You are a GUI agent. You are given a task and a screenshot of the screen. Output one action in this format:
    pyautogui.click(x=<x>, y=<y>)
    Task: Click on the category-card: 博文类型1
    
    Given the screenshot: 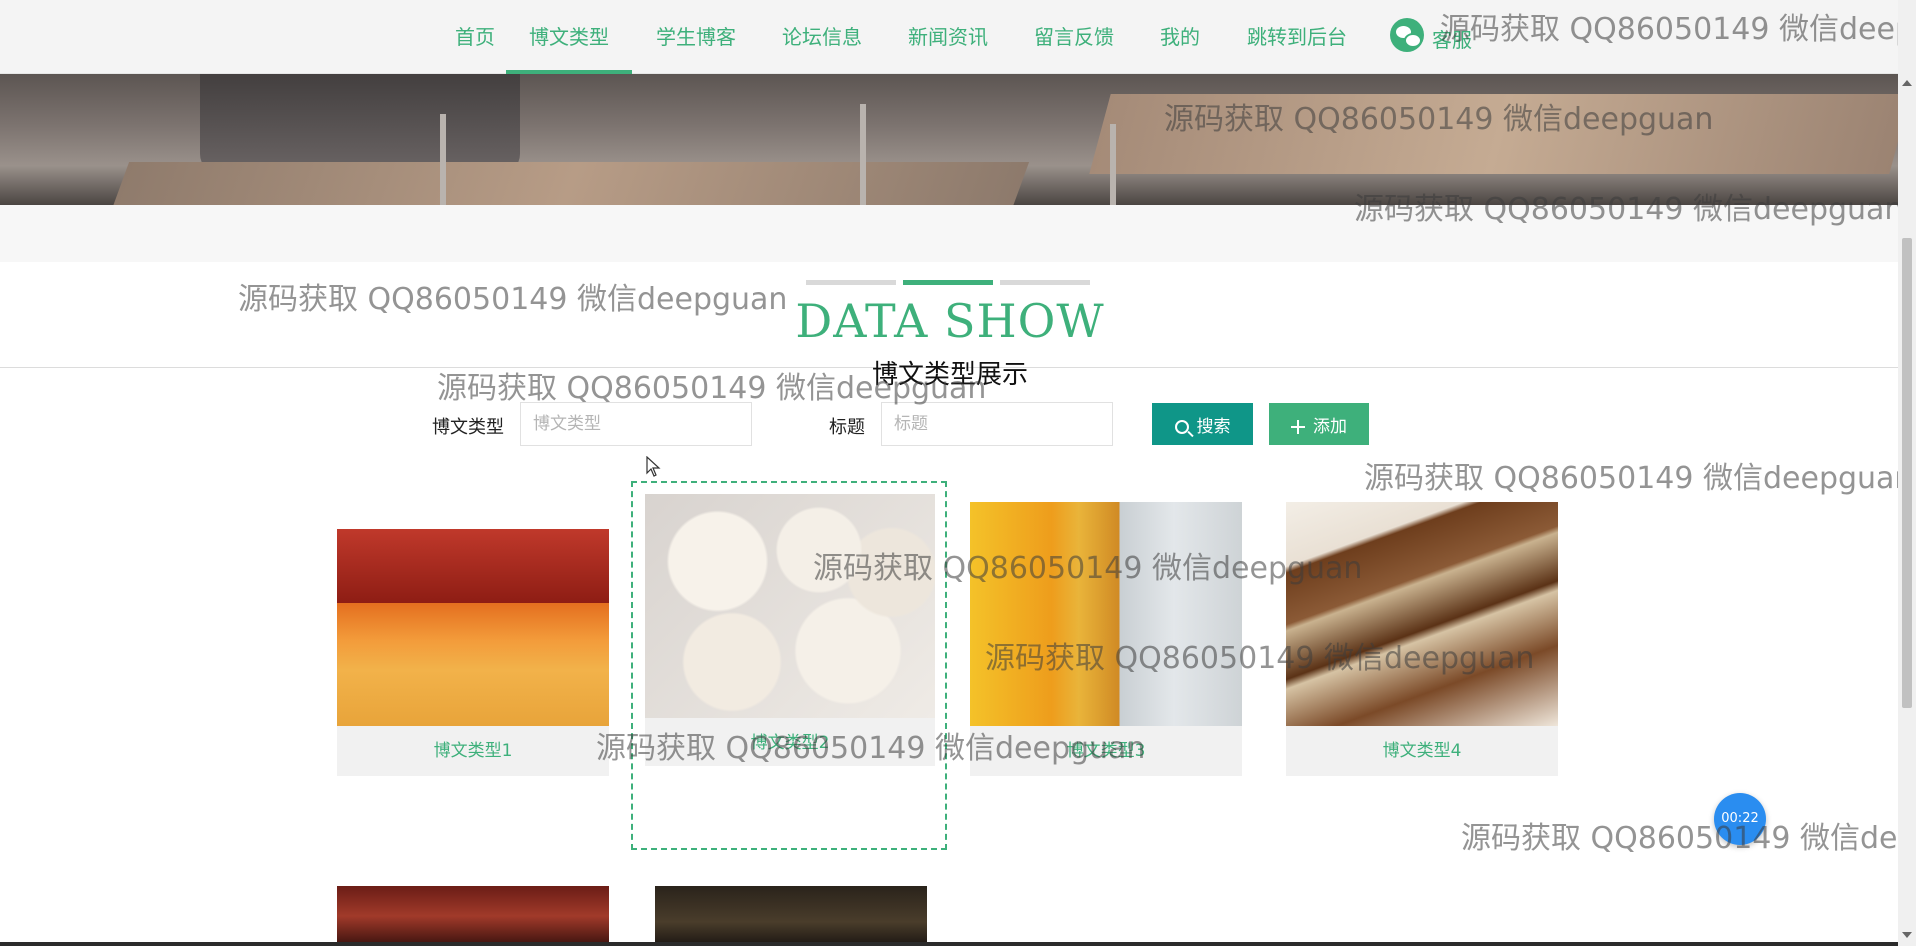 What is the action you would take?
    pyautogui.click(x=473, y=639)
    